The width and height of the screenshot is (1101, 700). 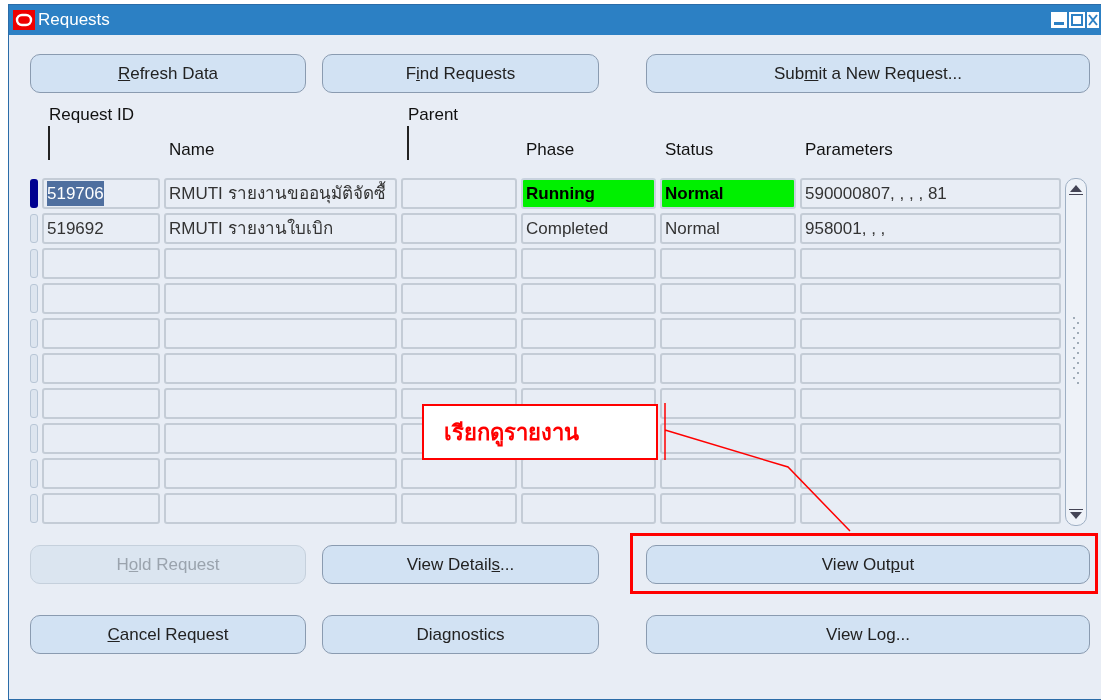 What do you see at coordinates (540, 432) in the screenshot?
I see `annotation-tooltip: เรียกดูรายงาน` at bounding box center [540, 432].